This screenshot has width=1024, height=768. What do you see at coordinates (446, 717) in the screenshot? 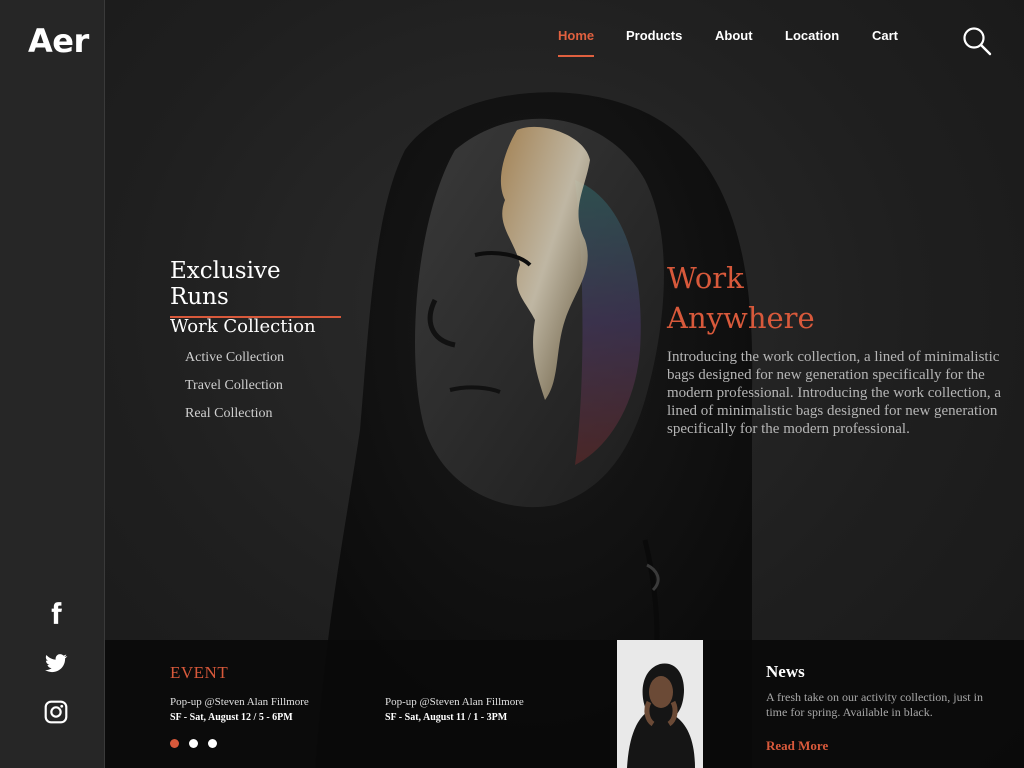
I see `event-2-date: SF - Sat, August 11 / 1 - 3PM` at bounding box center [446, 717].